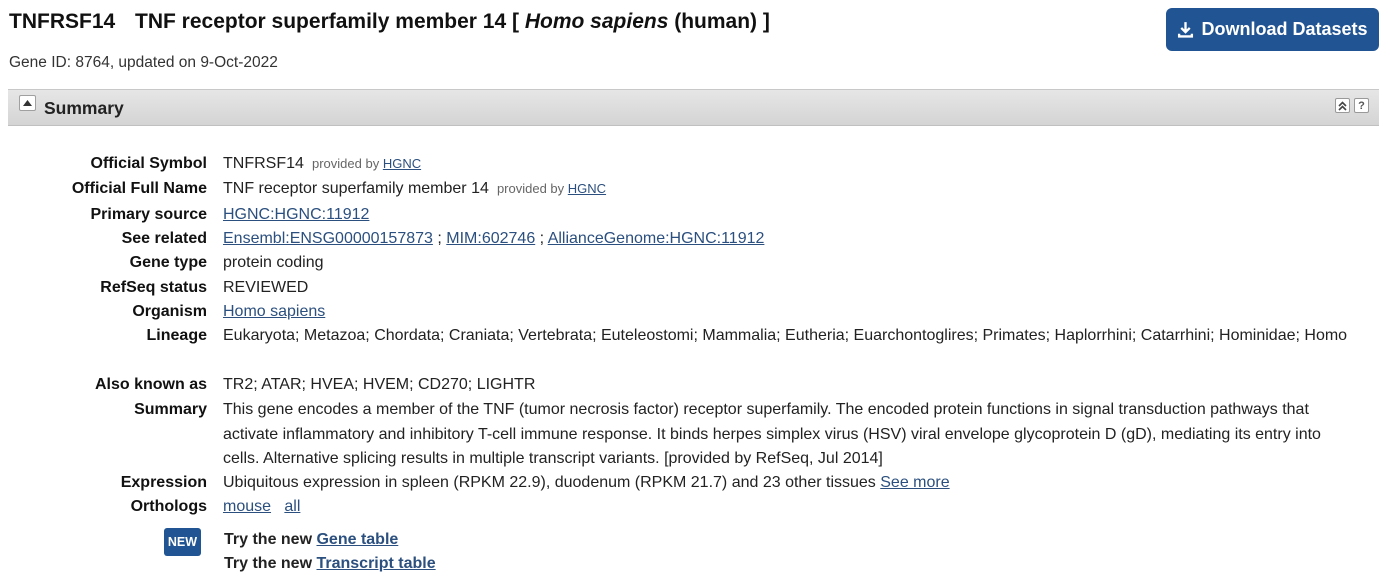 Image resolution: width=1390 pixels, height=586 pixels. Describe the element at coordinates (148, 163) in the screenshot. I see `label-official-symbol: Official Symbol` at that location.